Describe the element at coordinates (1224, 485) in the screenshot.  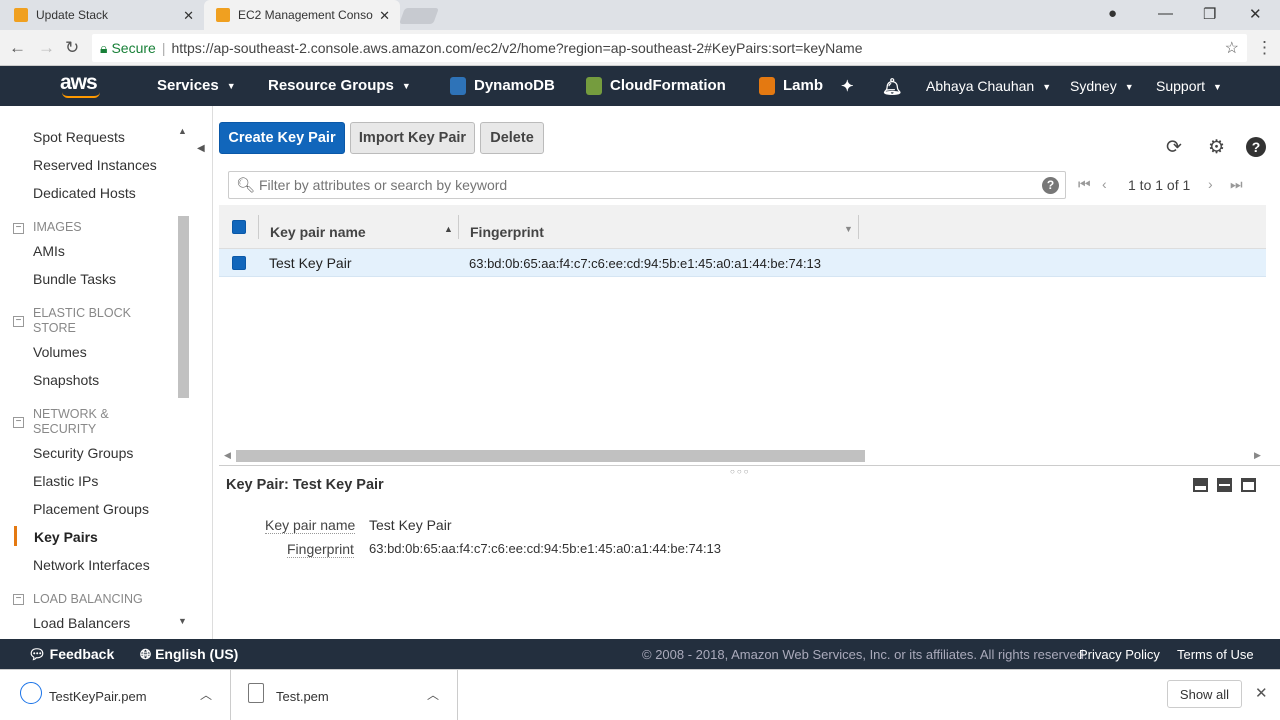
I see `layout-split-icon` at that location.